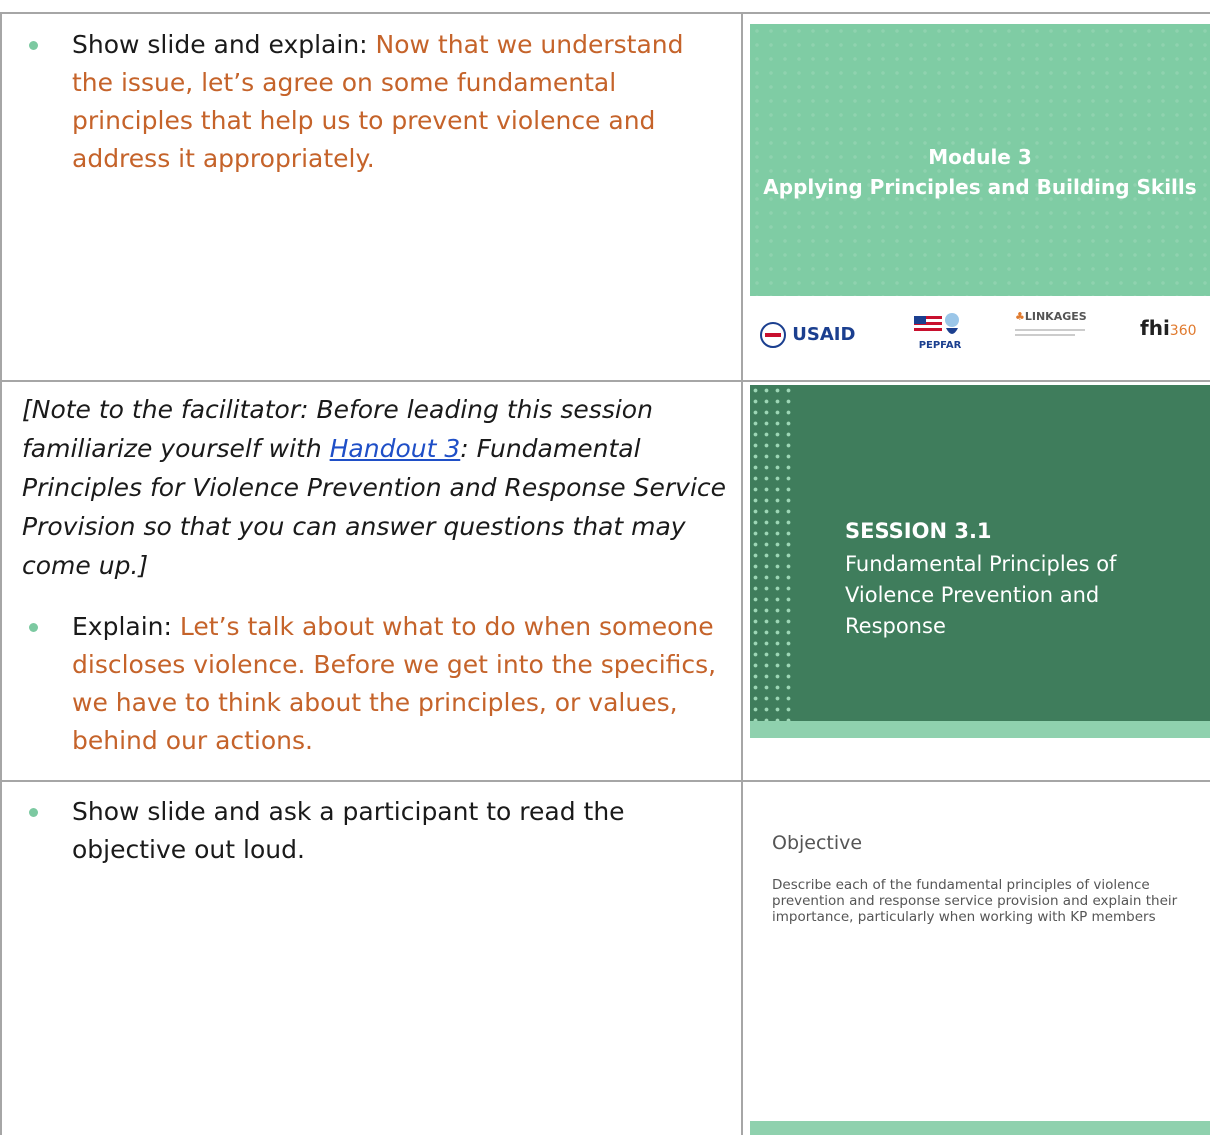 This screenshot has width=1210, height=1135. What do you see at coordinates (773, 335) in the screenshot?
I see `usaid-seal-icon` at bounding box center [773, 335].